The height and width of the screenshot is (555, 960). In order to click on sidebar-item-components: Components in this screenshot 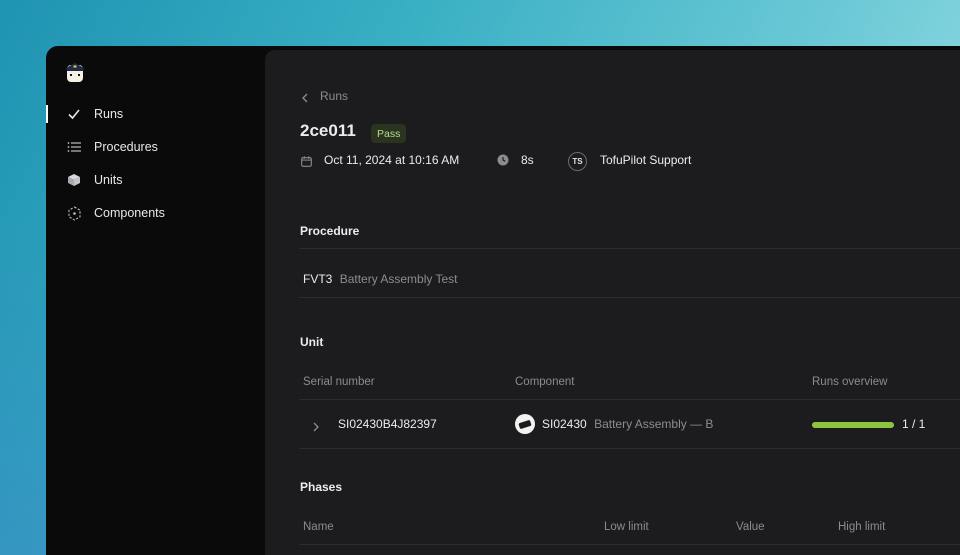, I will do `click(155, 213)`.